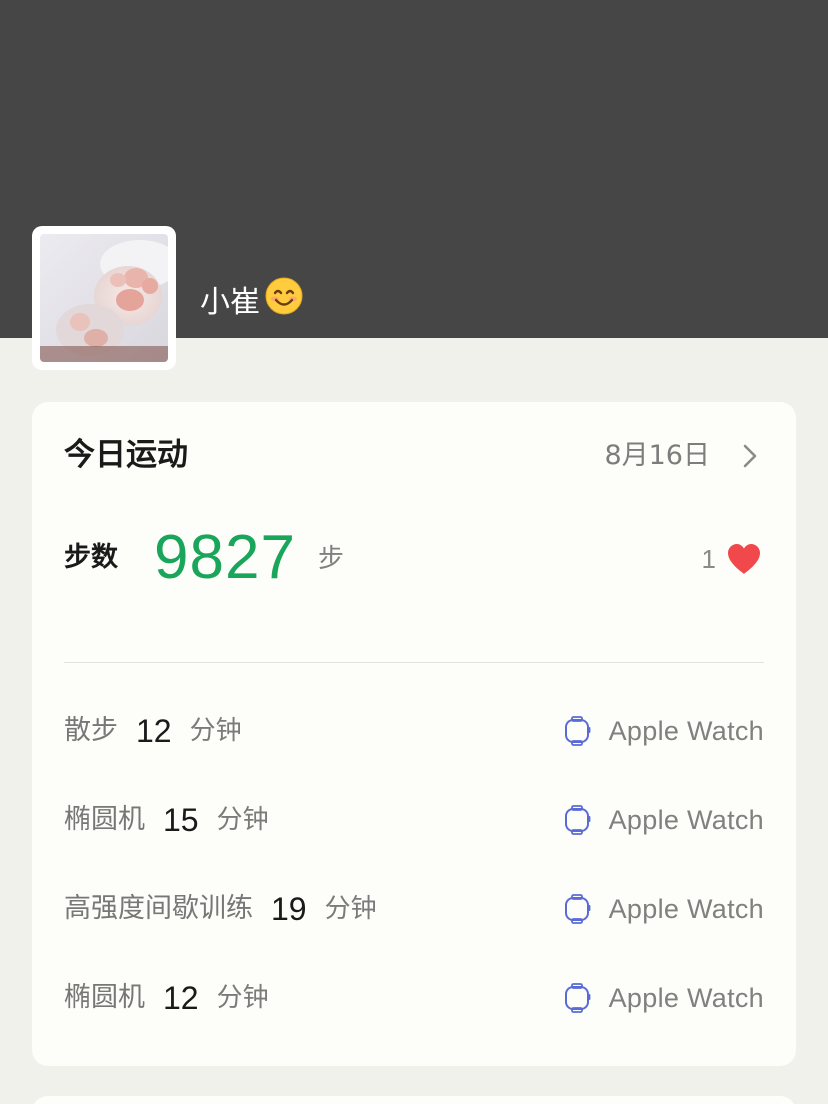  I want to click on avatar-image, so click(104, 298).